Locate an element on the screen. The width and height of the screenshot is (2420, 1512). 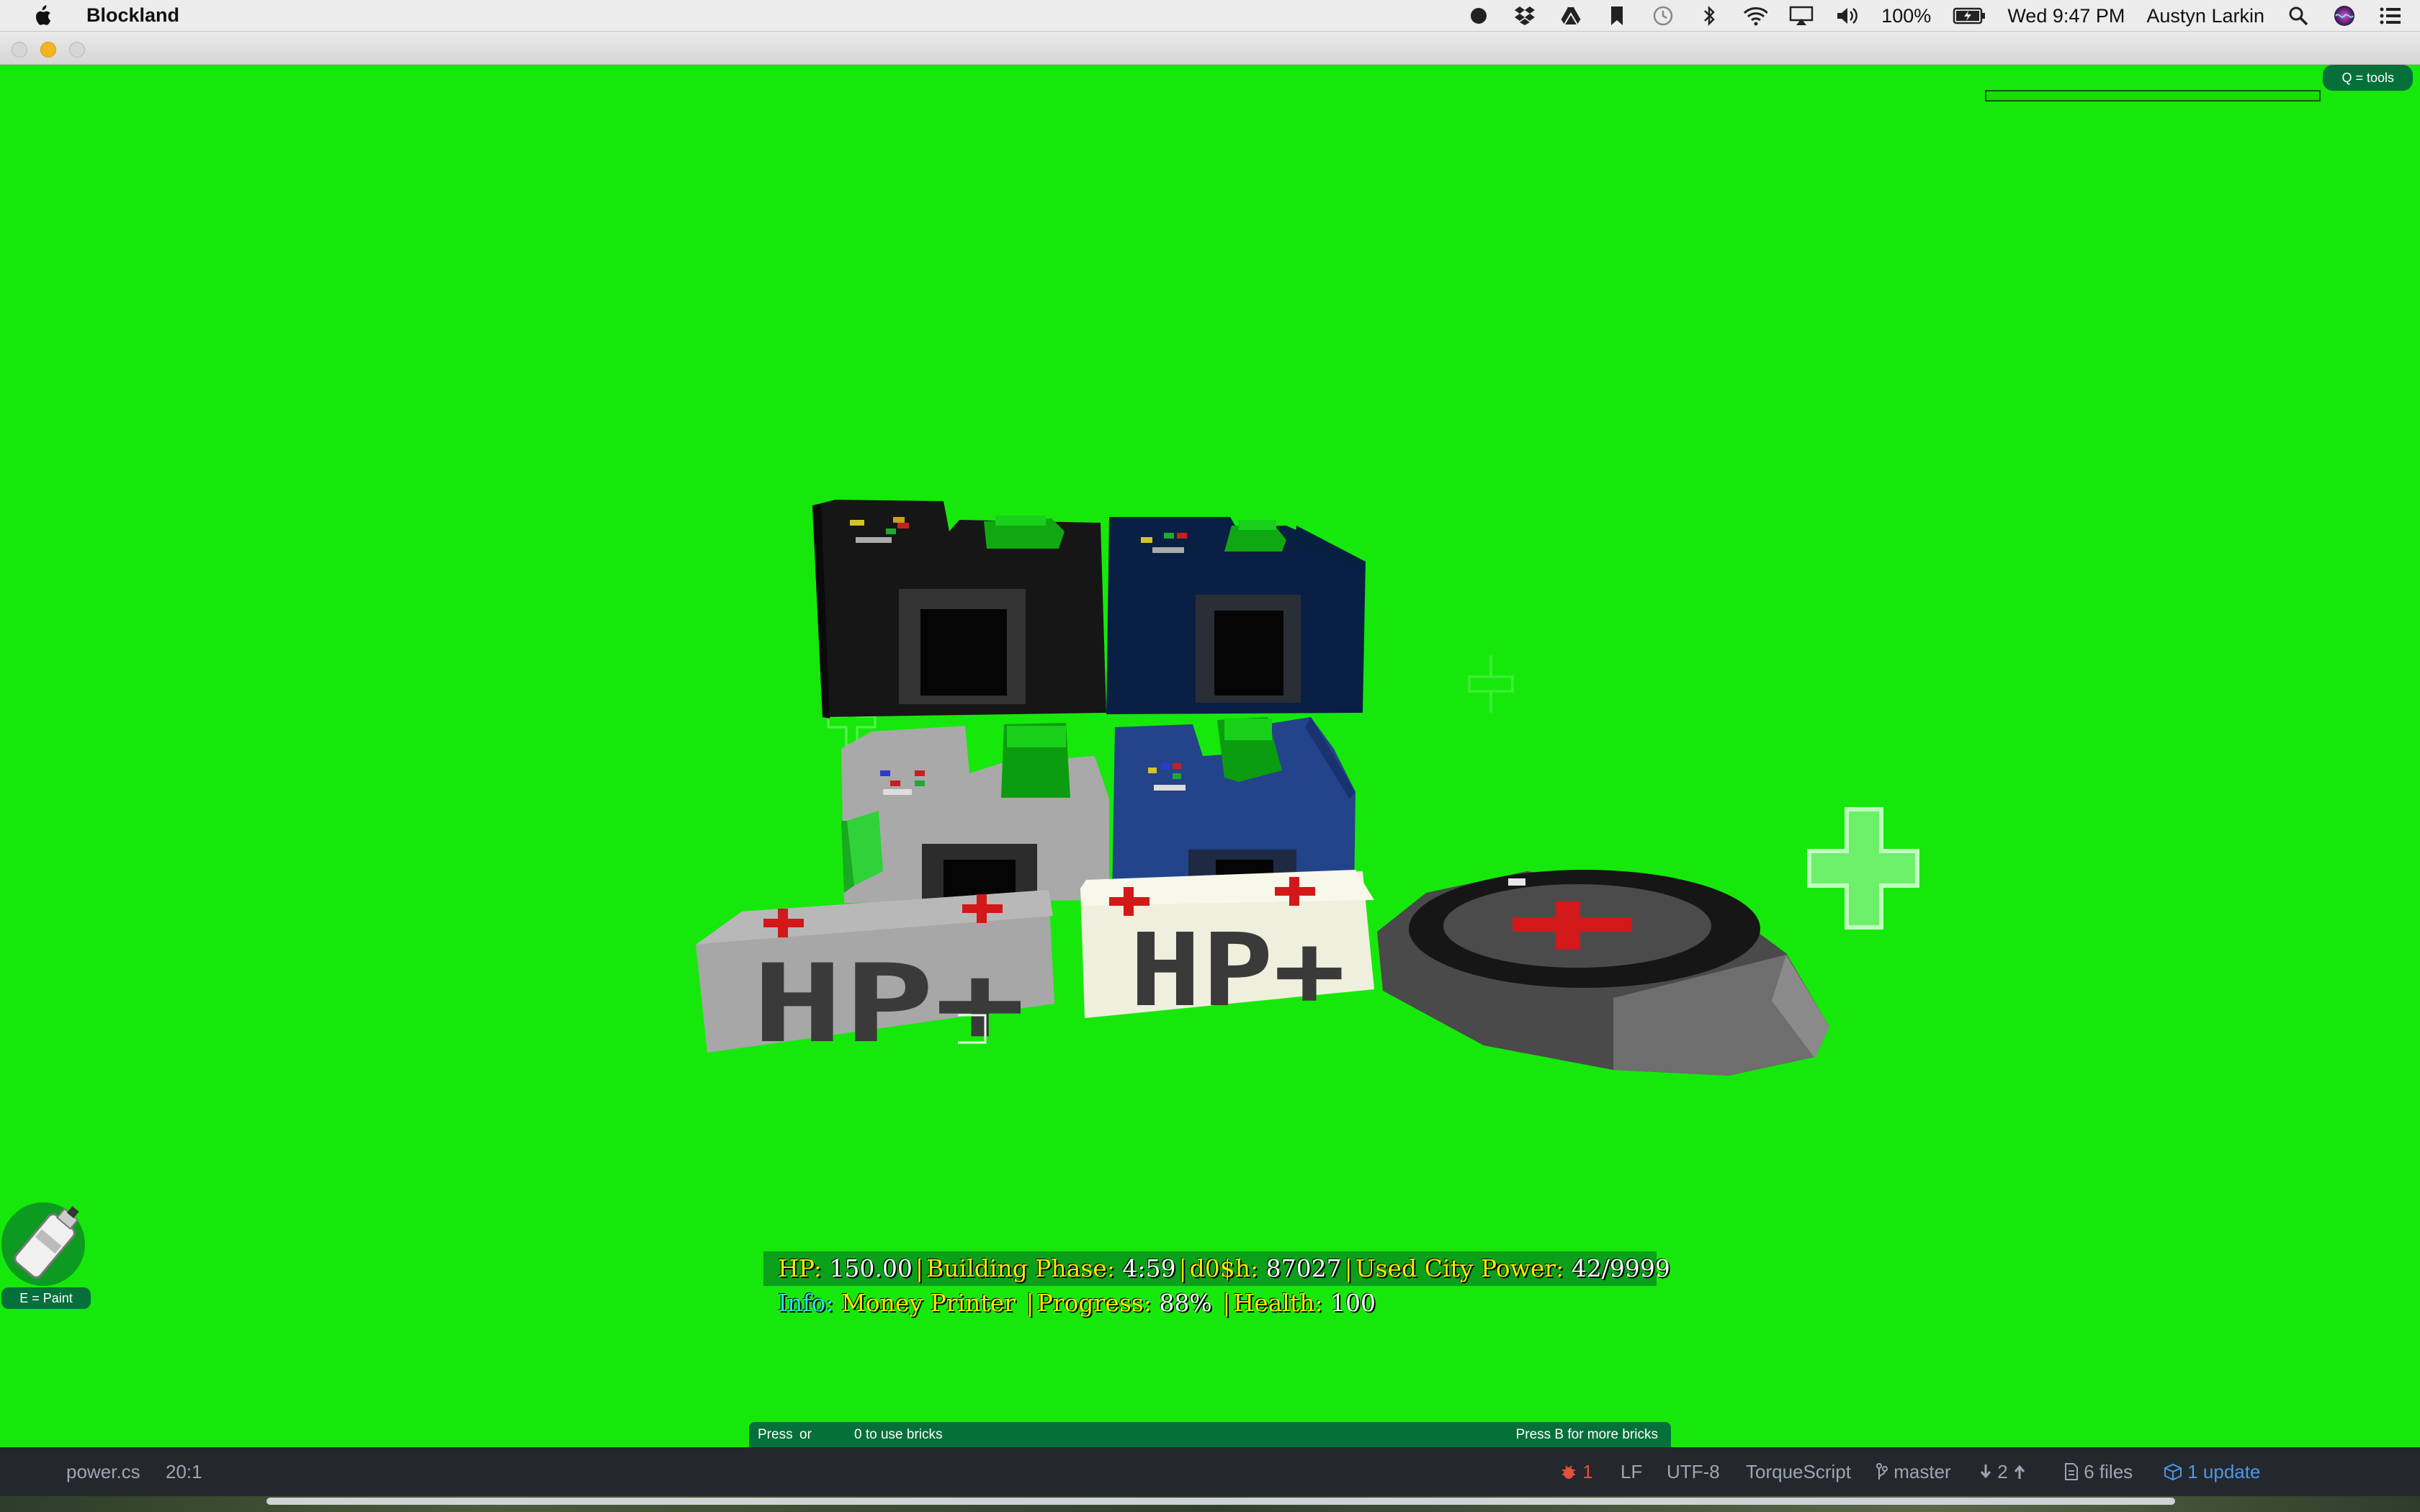
hud-money-value: 87027 is located at coordinates (1303, 1268).